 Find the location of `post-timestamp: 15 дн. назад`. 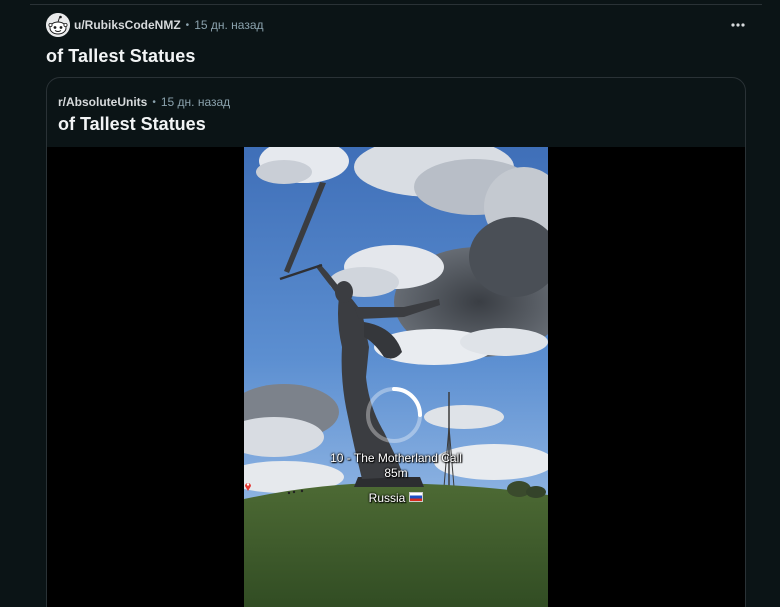

post-timestamp: 15 дн. назад is located at coordinates (229, 25).